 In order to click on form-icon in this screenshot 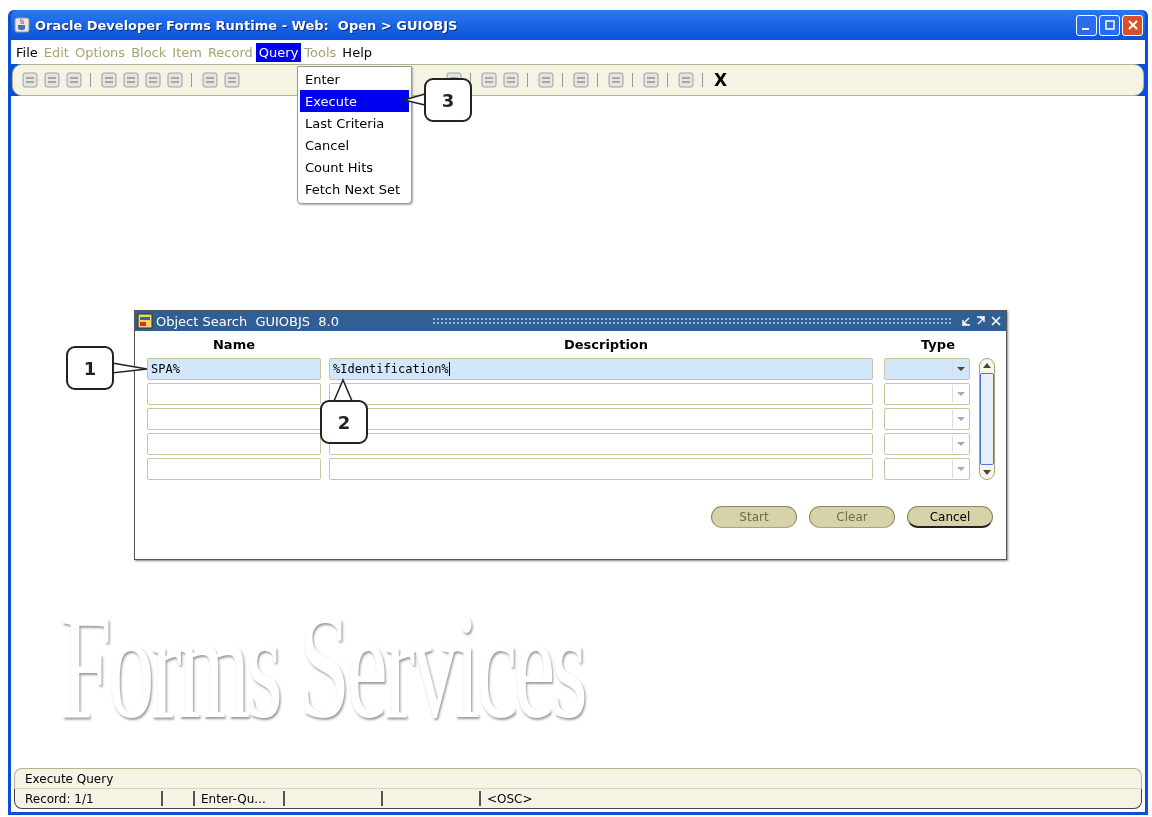, I will do `click(145, 321)`.